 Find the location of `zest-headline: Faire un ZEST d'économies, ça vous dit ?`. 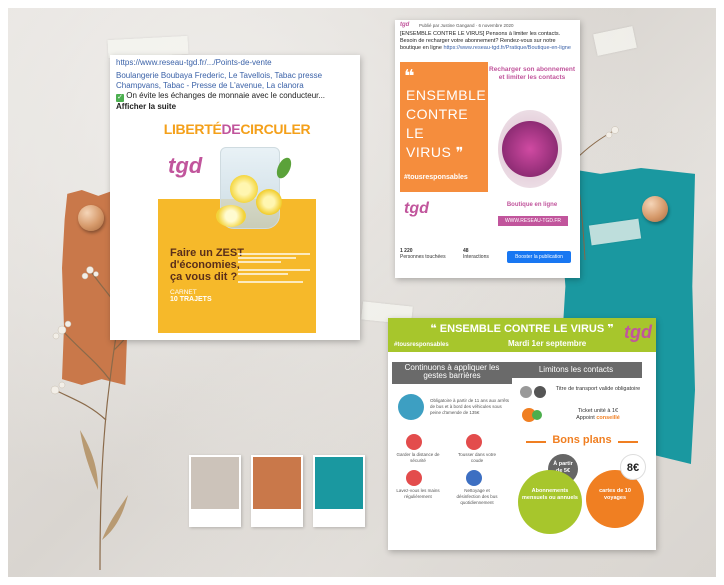

zest-headline: Faire un ZEST d'économies, ça vous dit ? is located at coordinates (207, 265).